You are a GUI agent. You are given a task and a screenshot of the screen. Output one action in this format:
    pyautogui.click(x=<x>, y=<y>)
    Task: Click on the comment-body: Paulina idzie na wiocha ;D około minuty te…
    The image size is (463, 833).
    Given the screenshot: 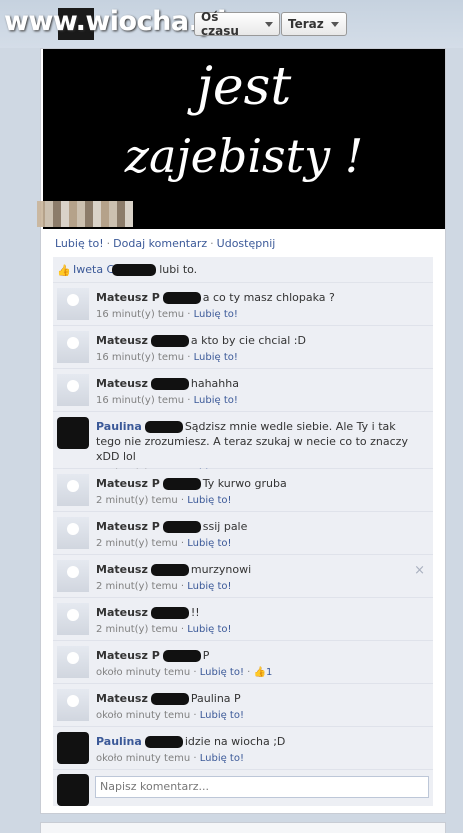 What is the action you would take?
    pyautogui.click(x=258, y=750)
    